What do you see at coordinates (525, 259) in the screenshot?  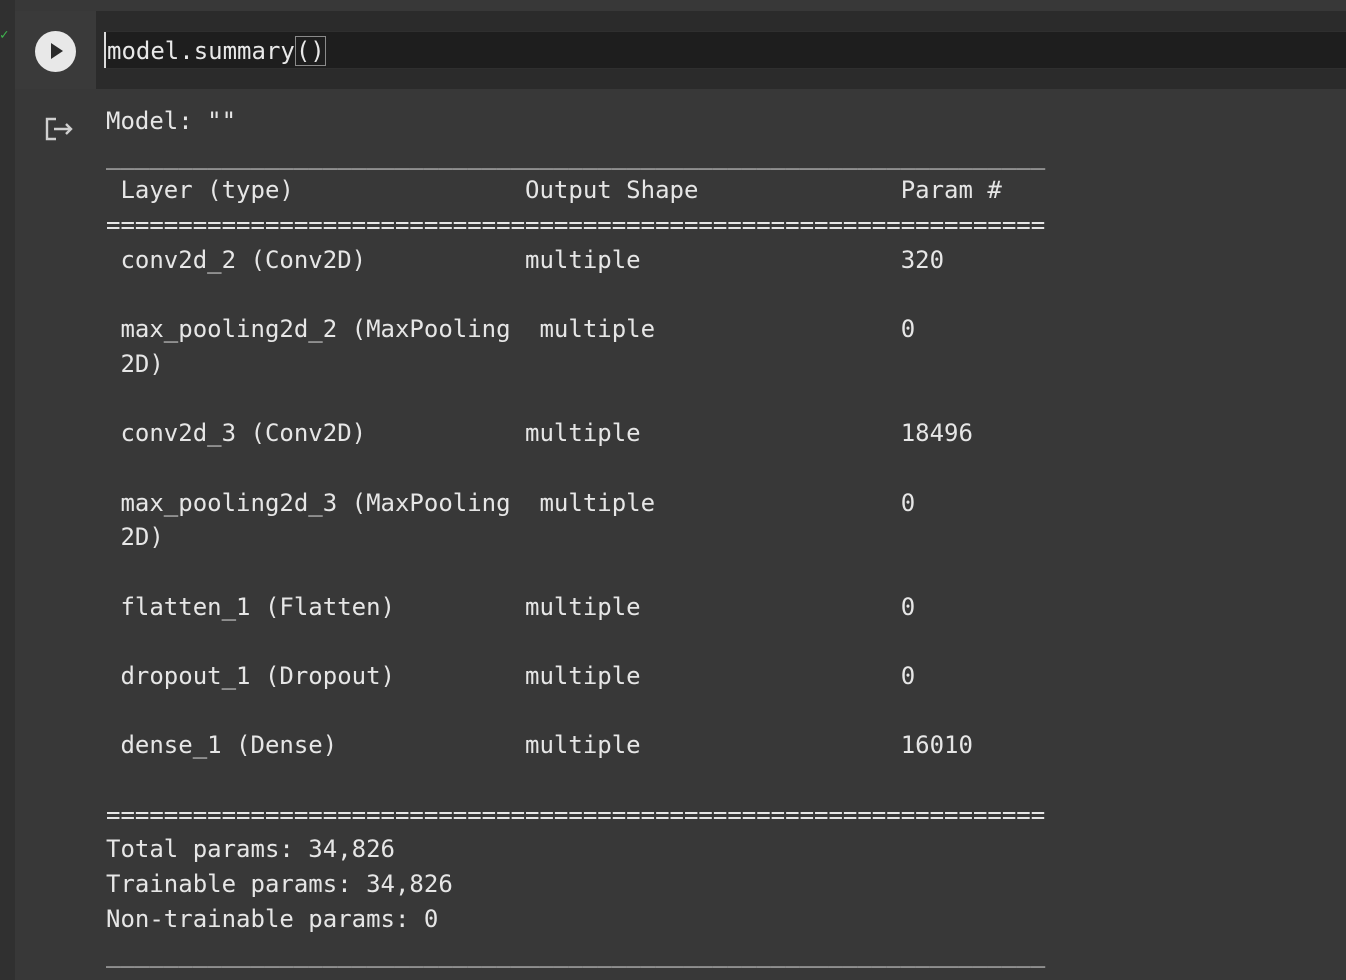 I see `summary-line: conv2d_2 (Conv2D) multiple 320` at bounding box center [525, 259].